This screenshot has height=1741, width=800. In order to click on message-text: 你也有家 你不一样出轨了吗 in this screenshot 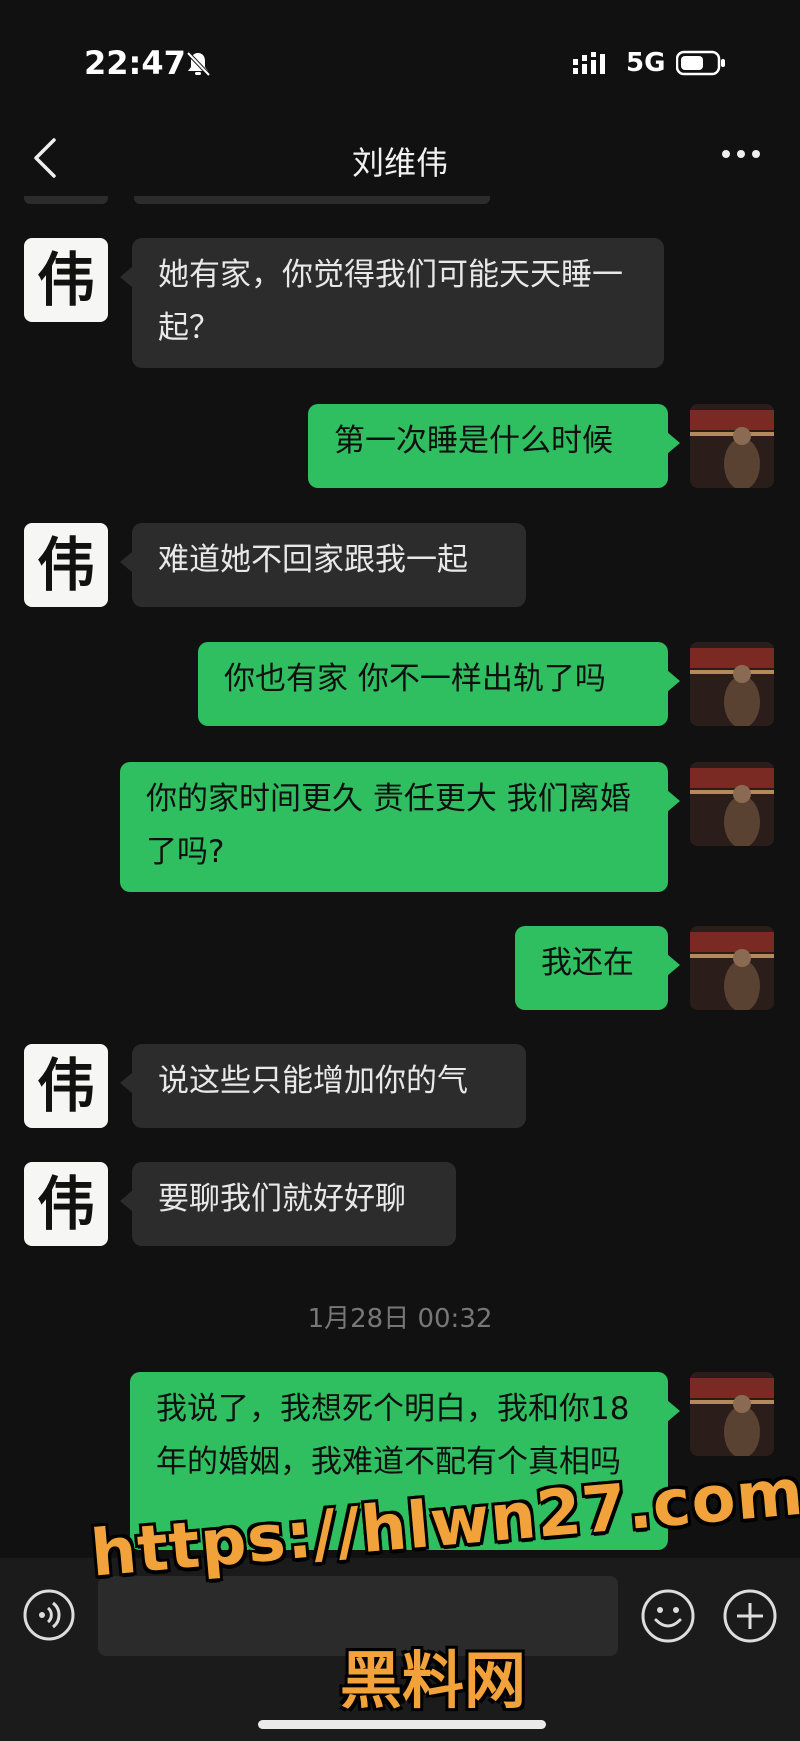, I will do `click(415, 679)`.